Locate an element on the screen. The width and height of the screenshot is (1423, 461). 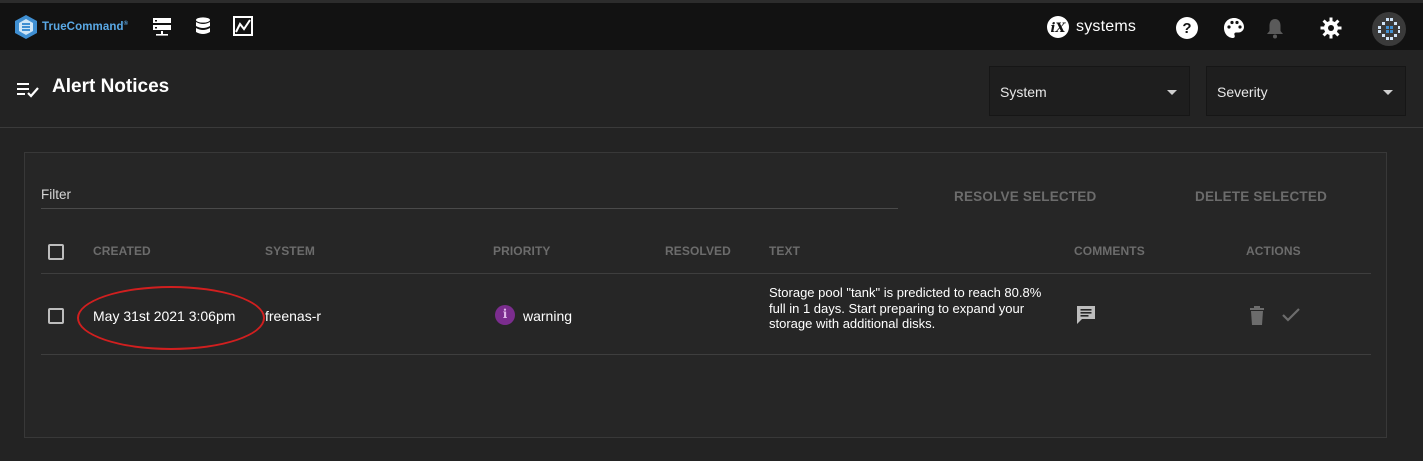
truecommand-hex-icon is located at coordinates (26, 27).